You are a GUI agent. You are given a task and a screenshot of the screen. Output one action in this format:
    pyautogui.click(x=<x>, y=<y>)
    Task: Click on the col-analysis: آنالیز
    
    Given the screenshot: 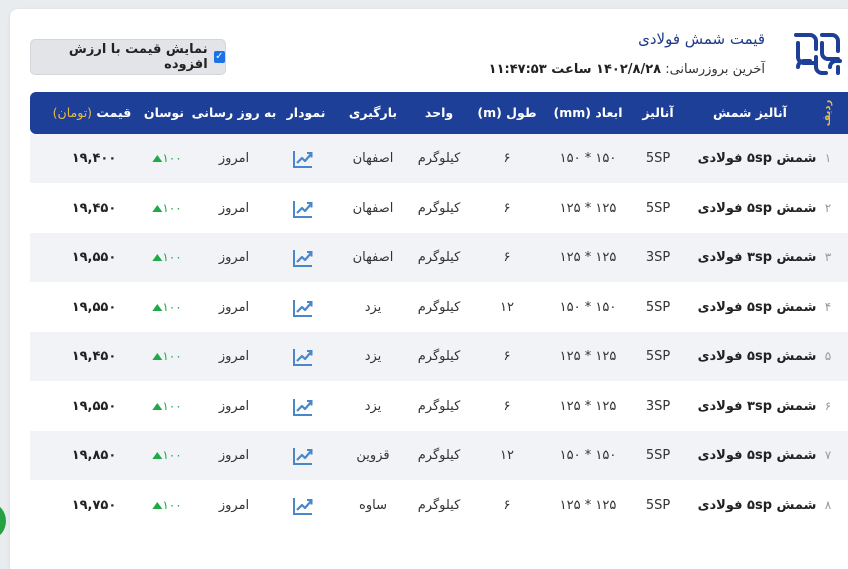 What is the action you would take?
    pyautogui.click(x=658, y=112)
    